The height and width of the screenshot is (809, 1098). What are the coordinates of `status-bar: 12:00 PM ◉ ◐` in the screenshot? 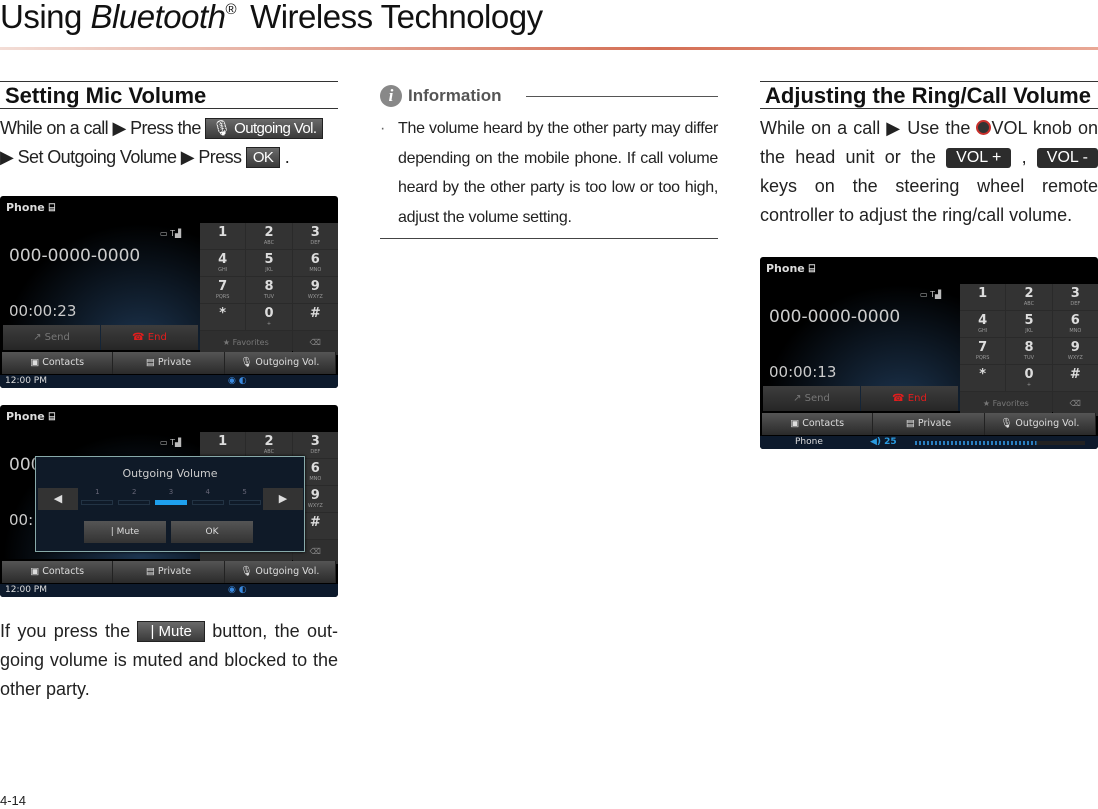 It's located at (169, 590).